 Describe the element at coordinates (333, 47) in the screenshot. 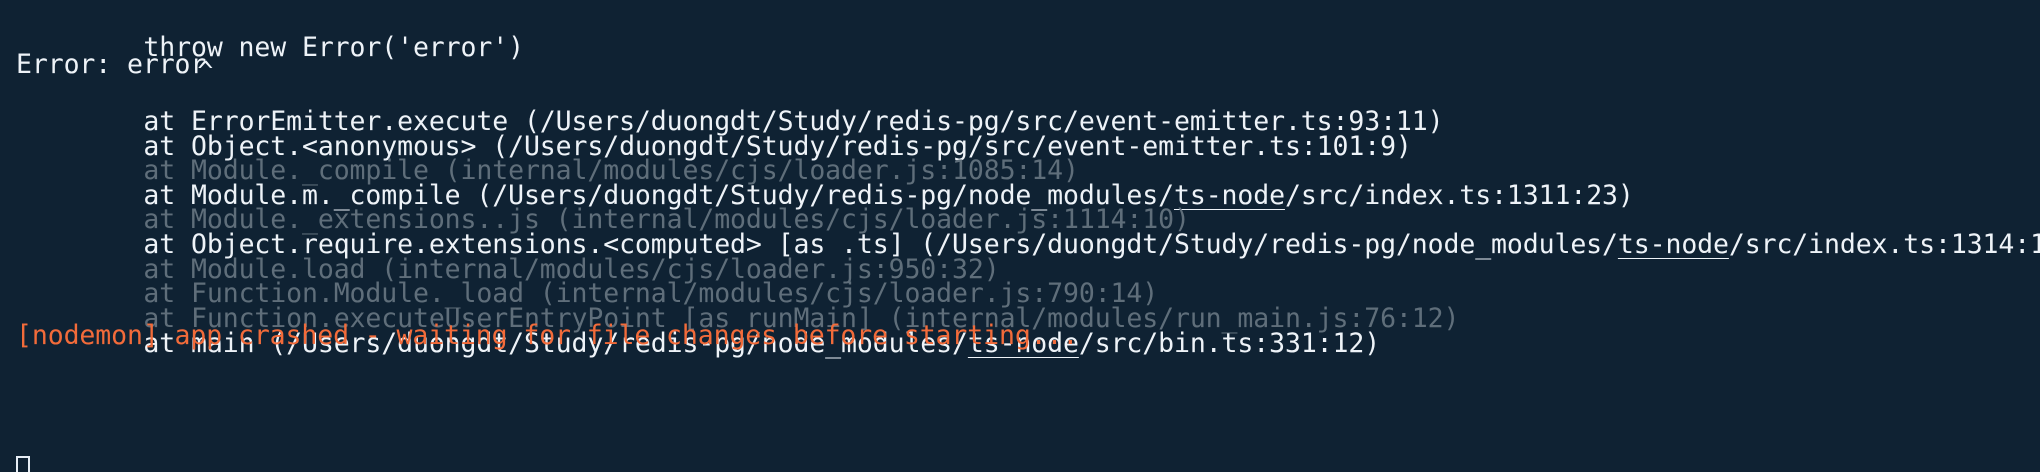

I see `code-line: throw new Error('error')` at that location.